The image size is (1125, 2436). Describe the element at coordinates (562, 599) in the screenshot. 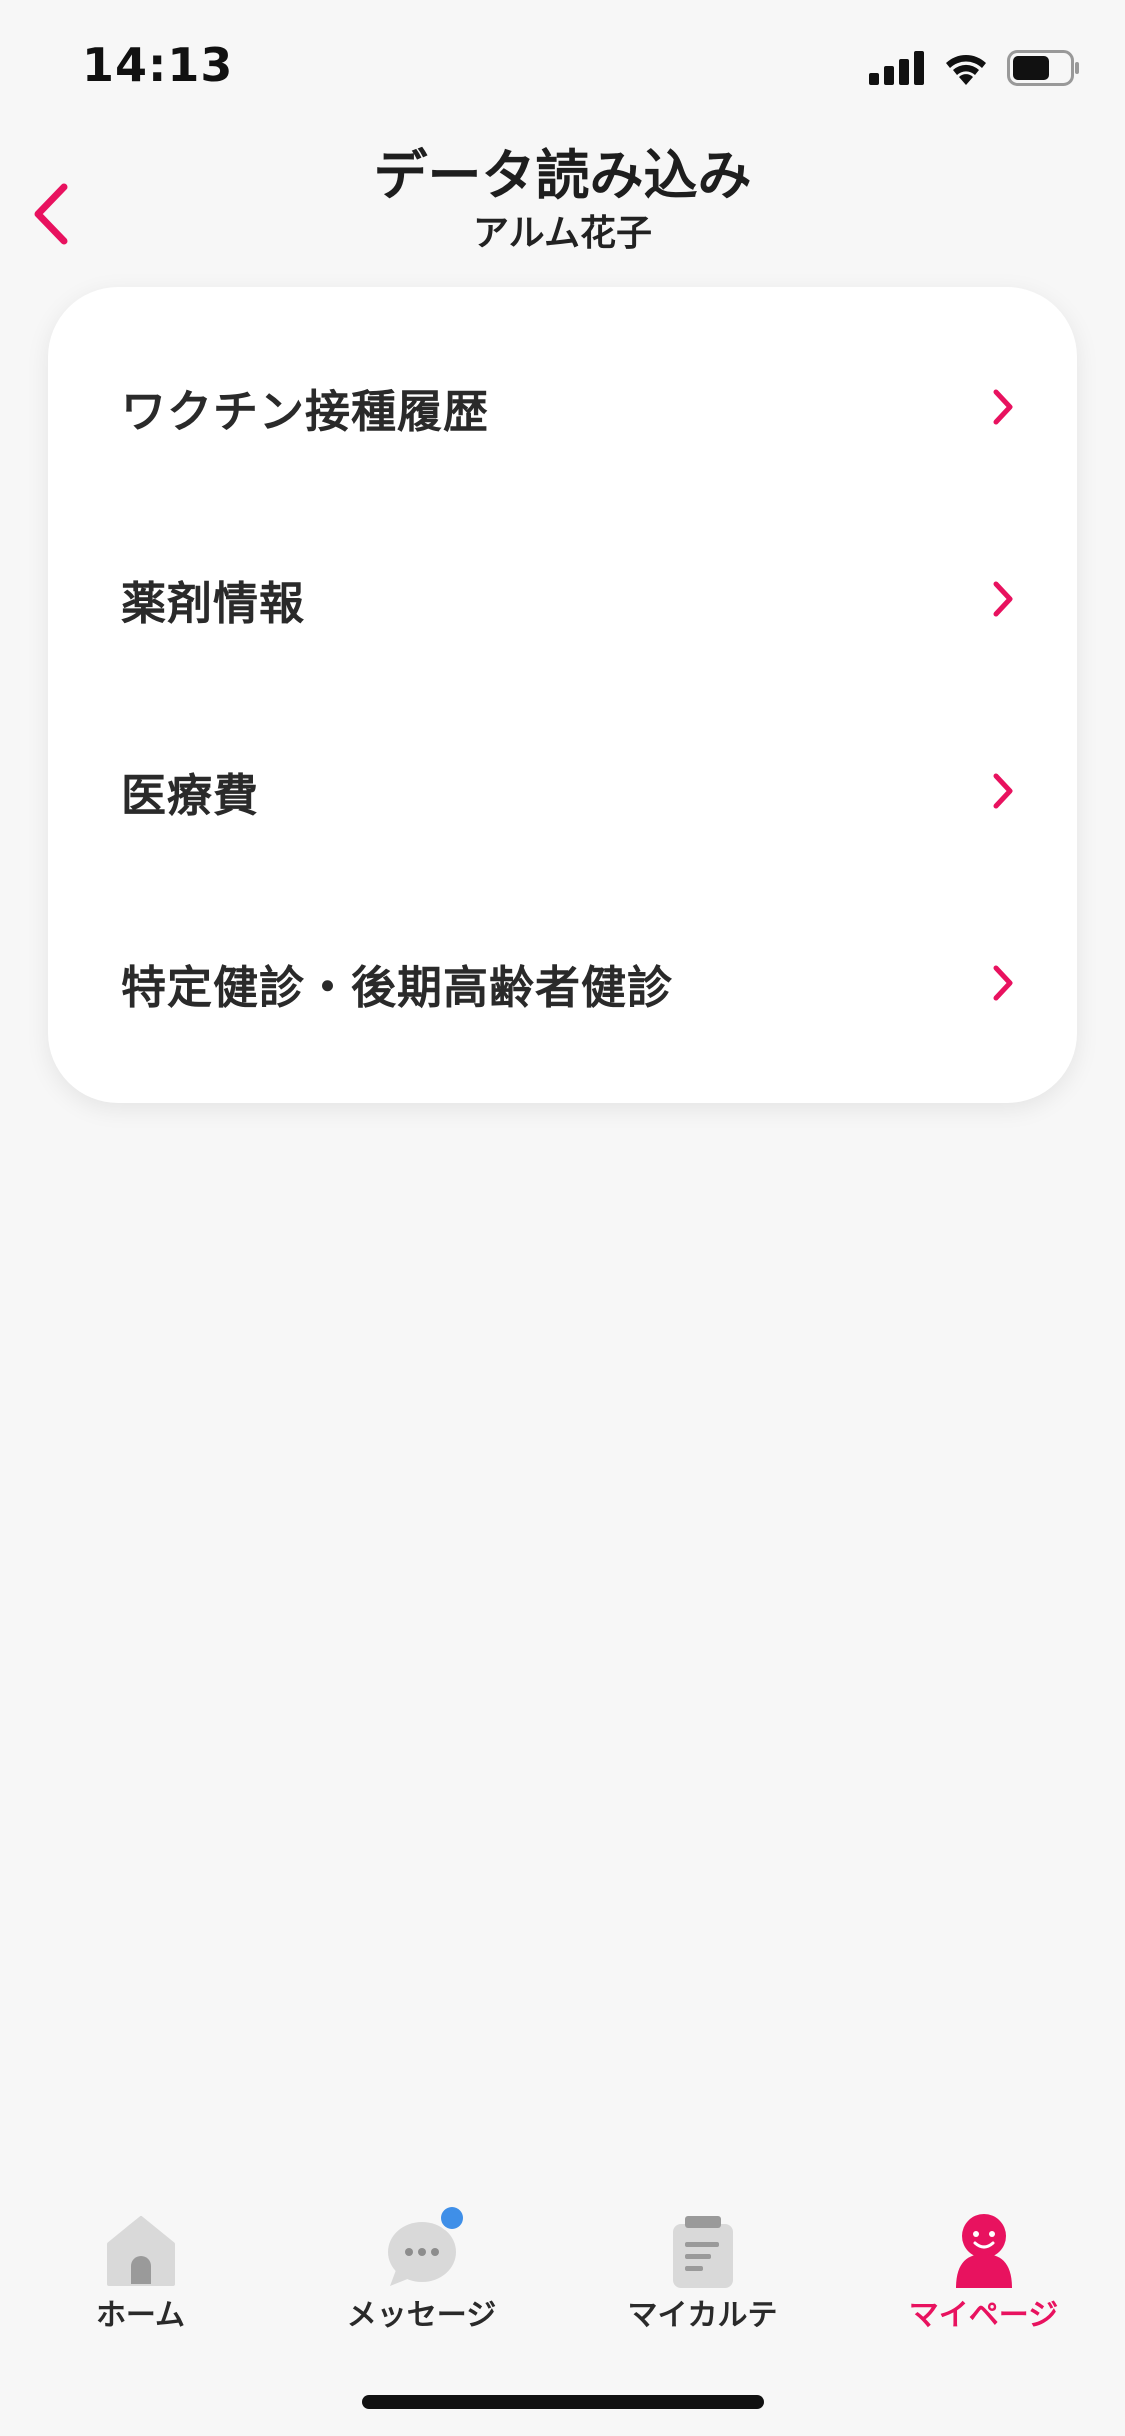

I see `menu-item-medication-info: 薬剤情報` at that location.